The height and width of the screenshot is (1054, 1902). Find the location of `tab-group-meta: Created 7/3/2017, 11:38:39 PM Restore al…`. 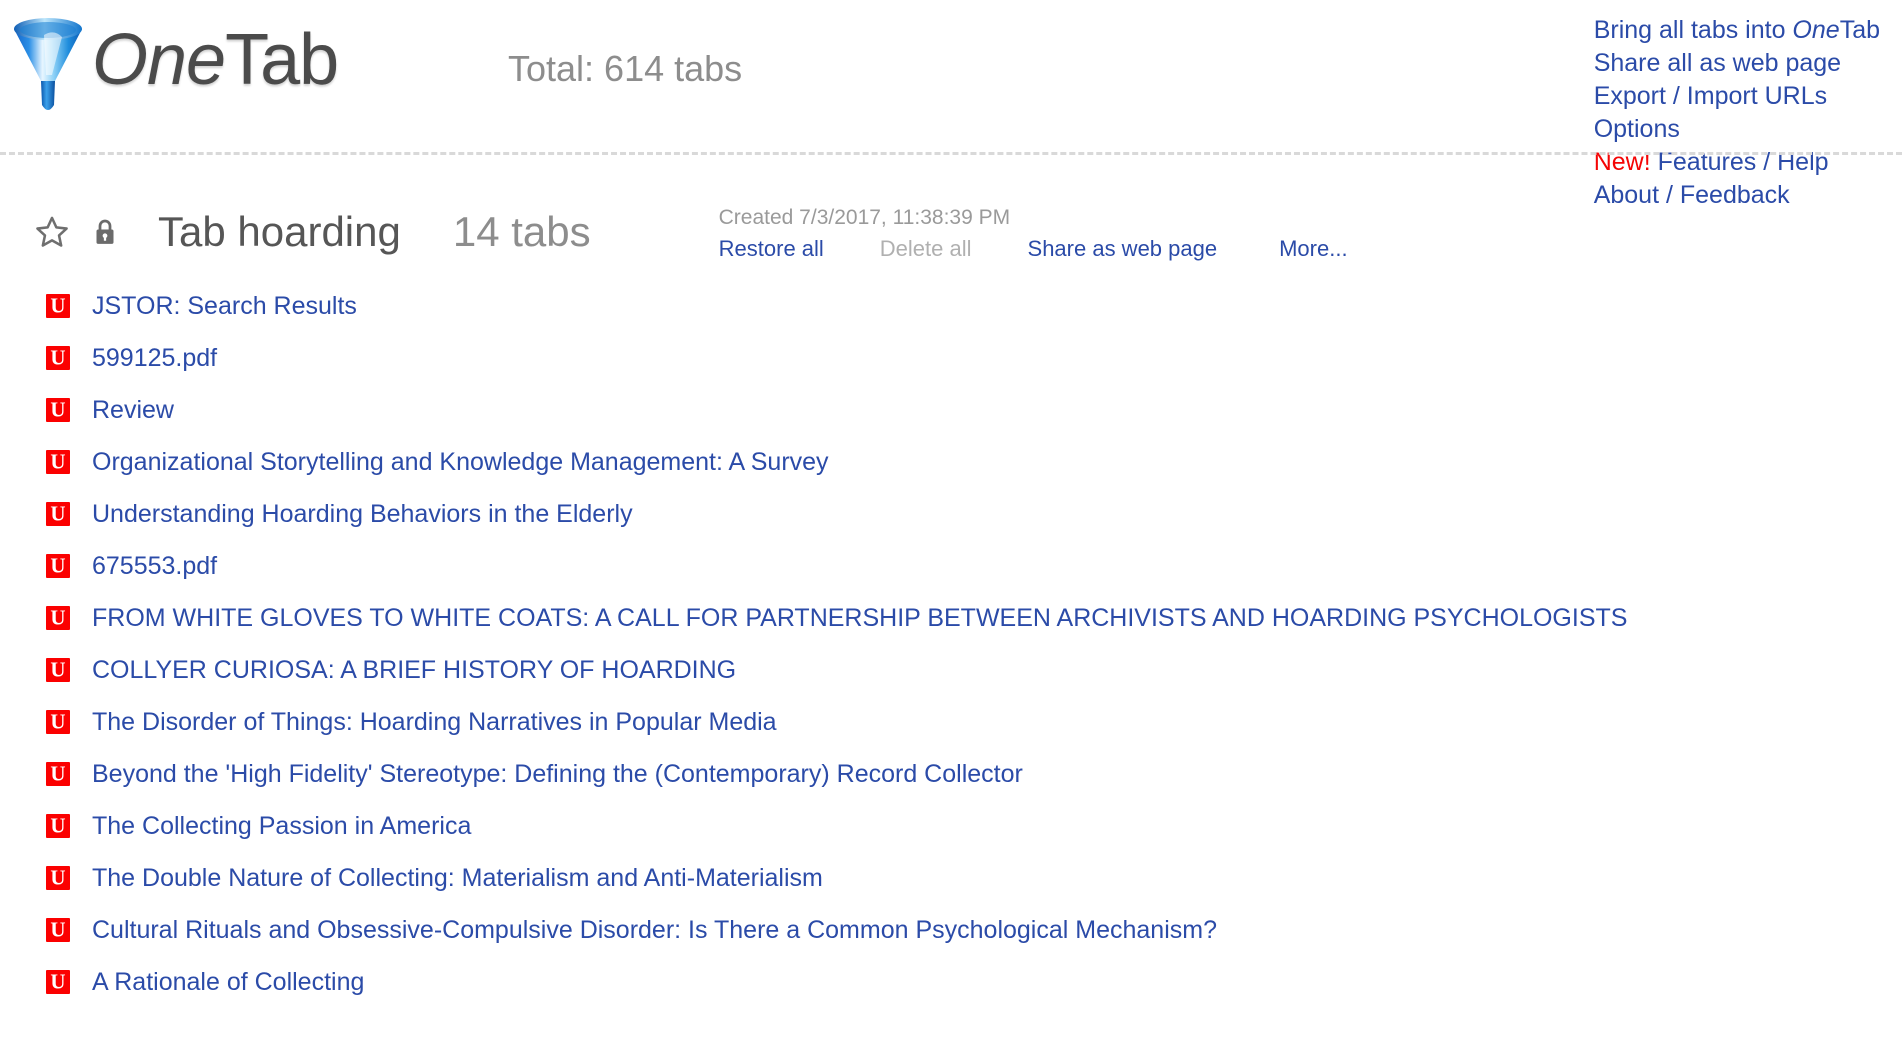

tab-group-meta: Created 7/3/2017, 11:38:39 PM Restore al… is located at coordinates (1033, 234).